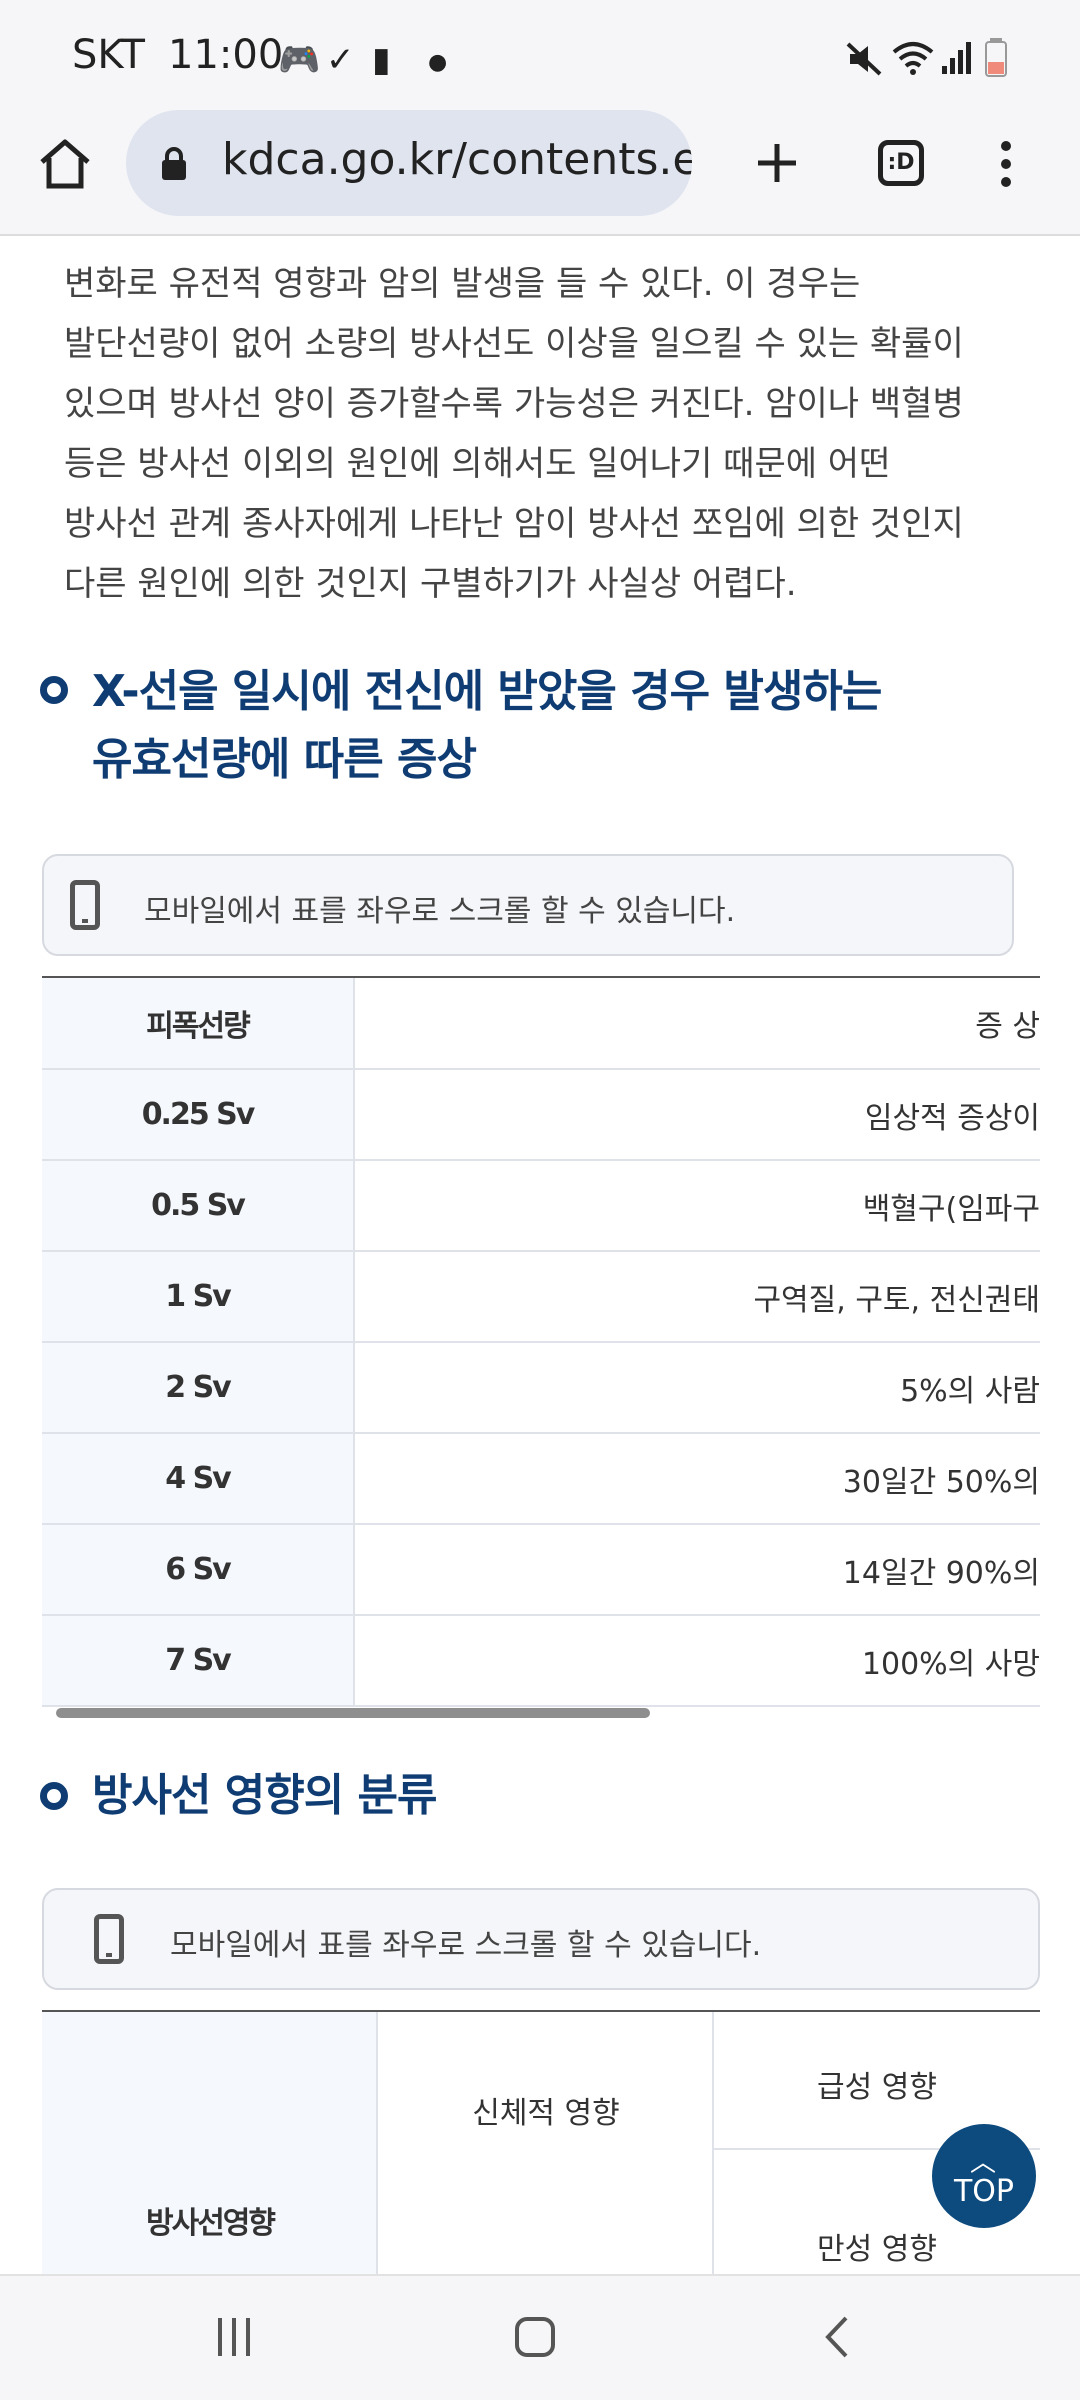 The width and height of the screenshot is (1080, 2400). Describe the element at coordinates (430, 584) in the screenshot. I see `intro-line: 다른 원인에 의한 것인지 구별하기가 사실상 어렵다.` at that location.